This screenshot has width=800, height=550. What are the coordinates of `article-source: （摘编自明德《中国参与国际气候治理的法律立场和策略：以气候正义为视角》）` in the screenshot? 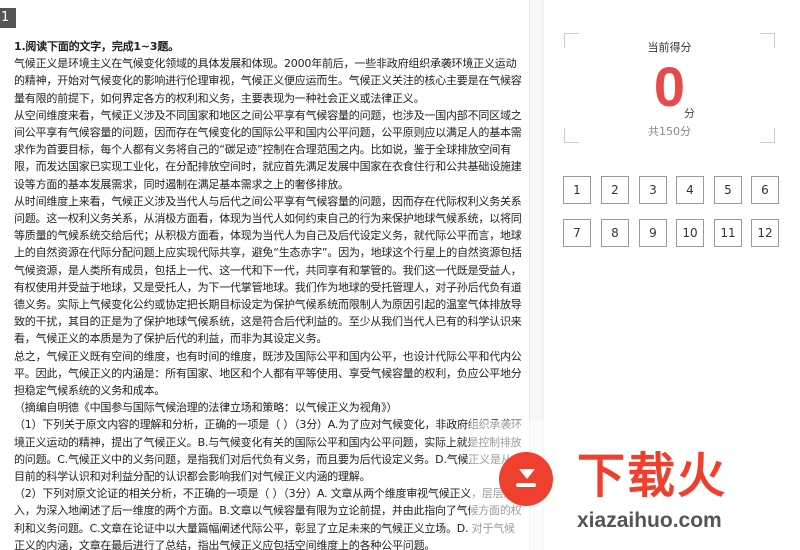 It's located at (206, 408).